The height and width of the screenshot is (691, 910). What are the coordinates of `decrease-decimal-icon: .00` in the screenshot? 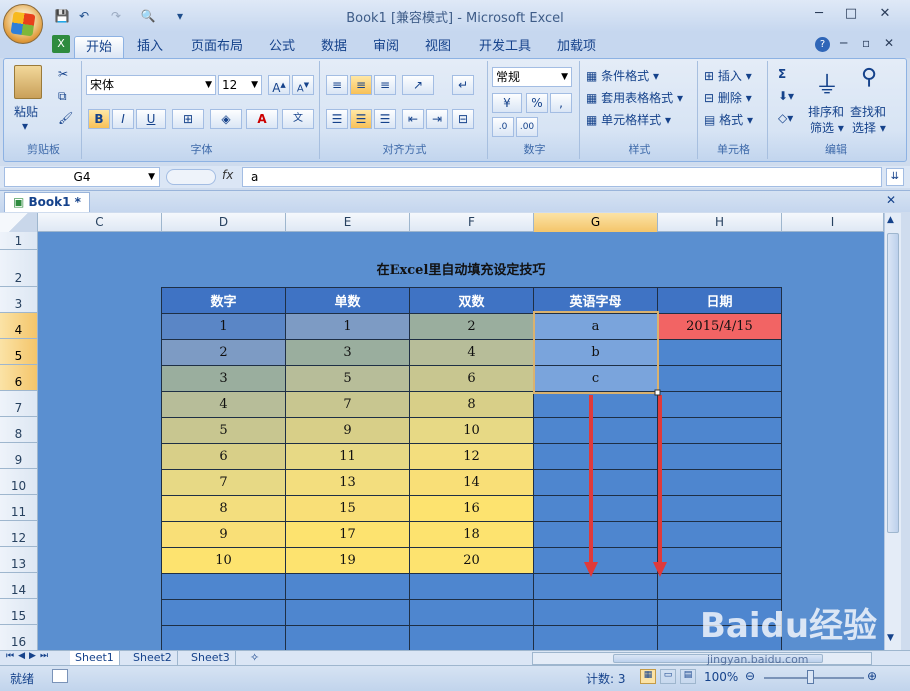 It's located at (527, 127).